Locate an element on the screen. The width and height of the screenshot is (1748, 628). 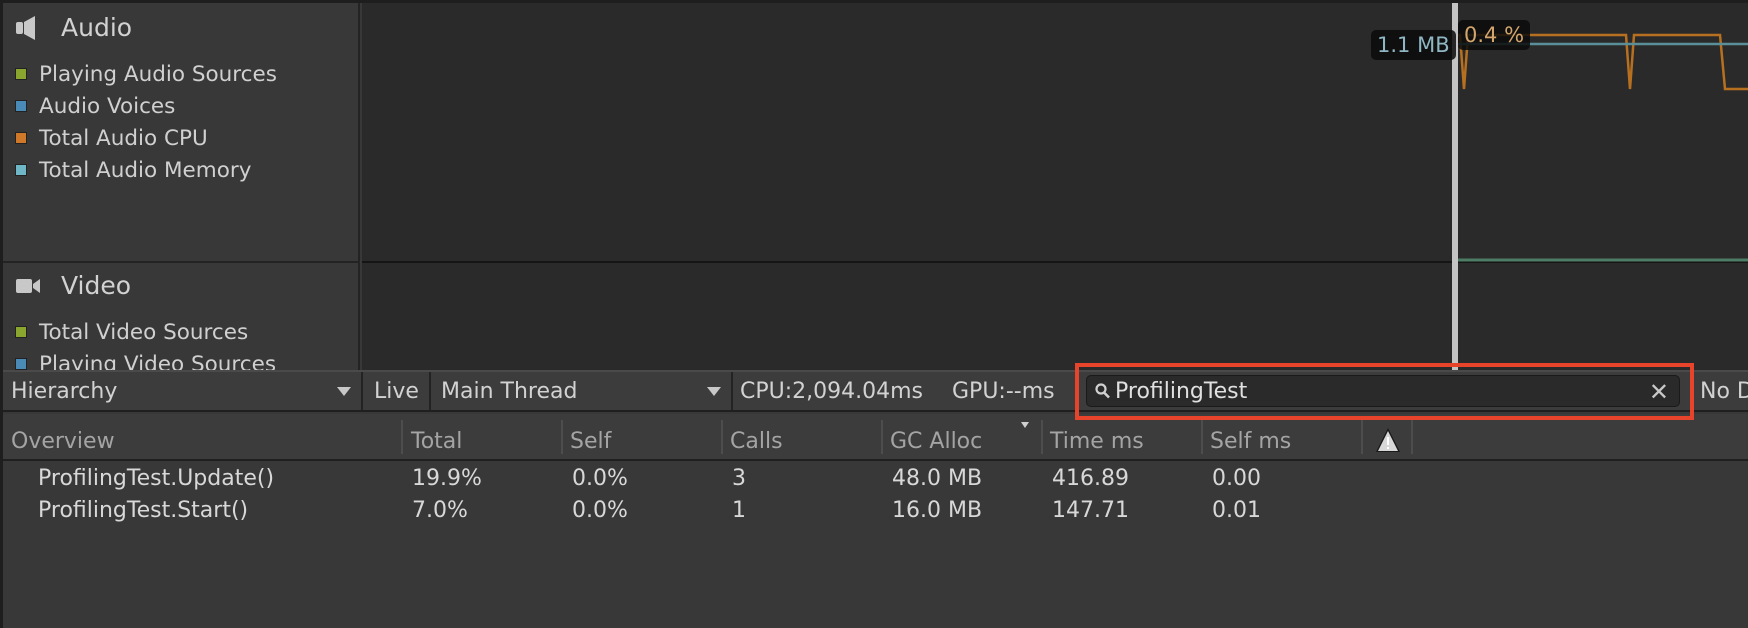
cpu-value-tooltip: 0.4 % is located at coordinates (1494, 35).